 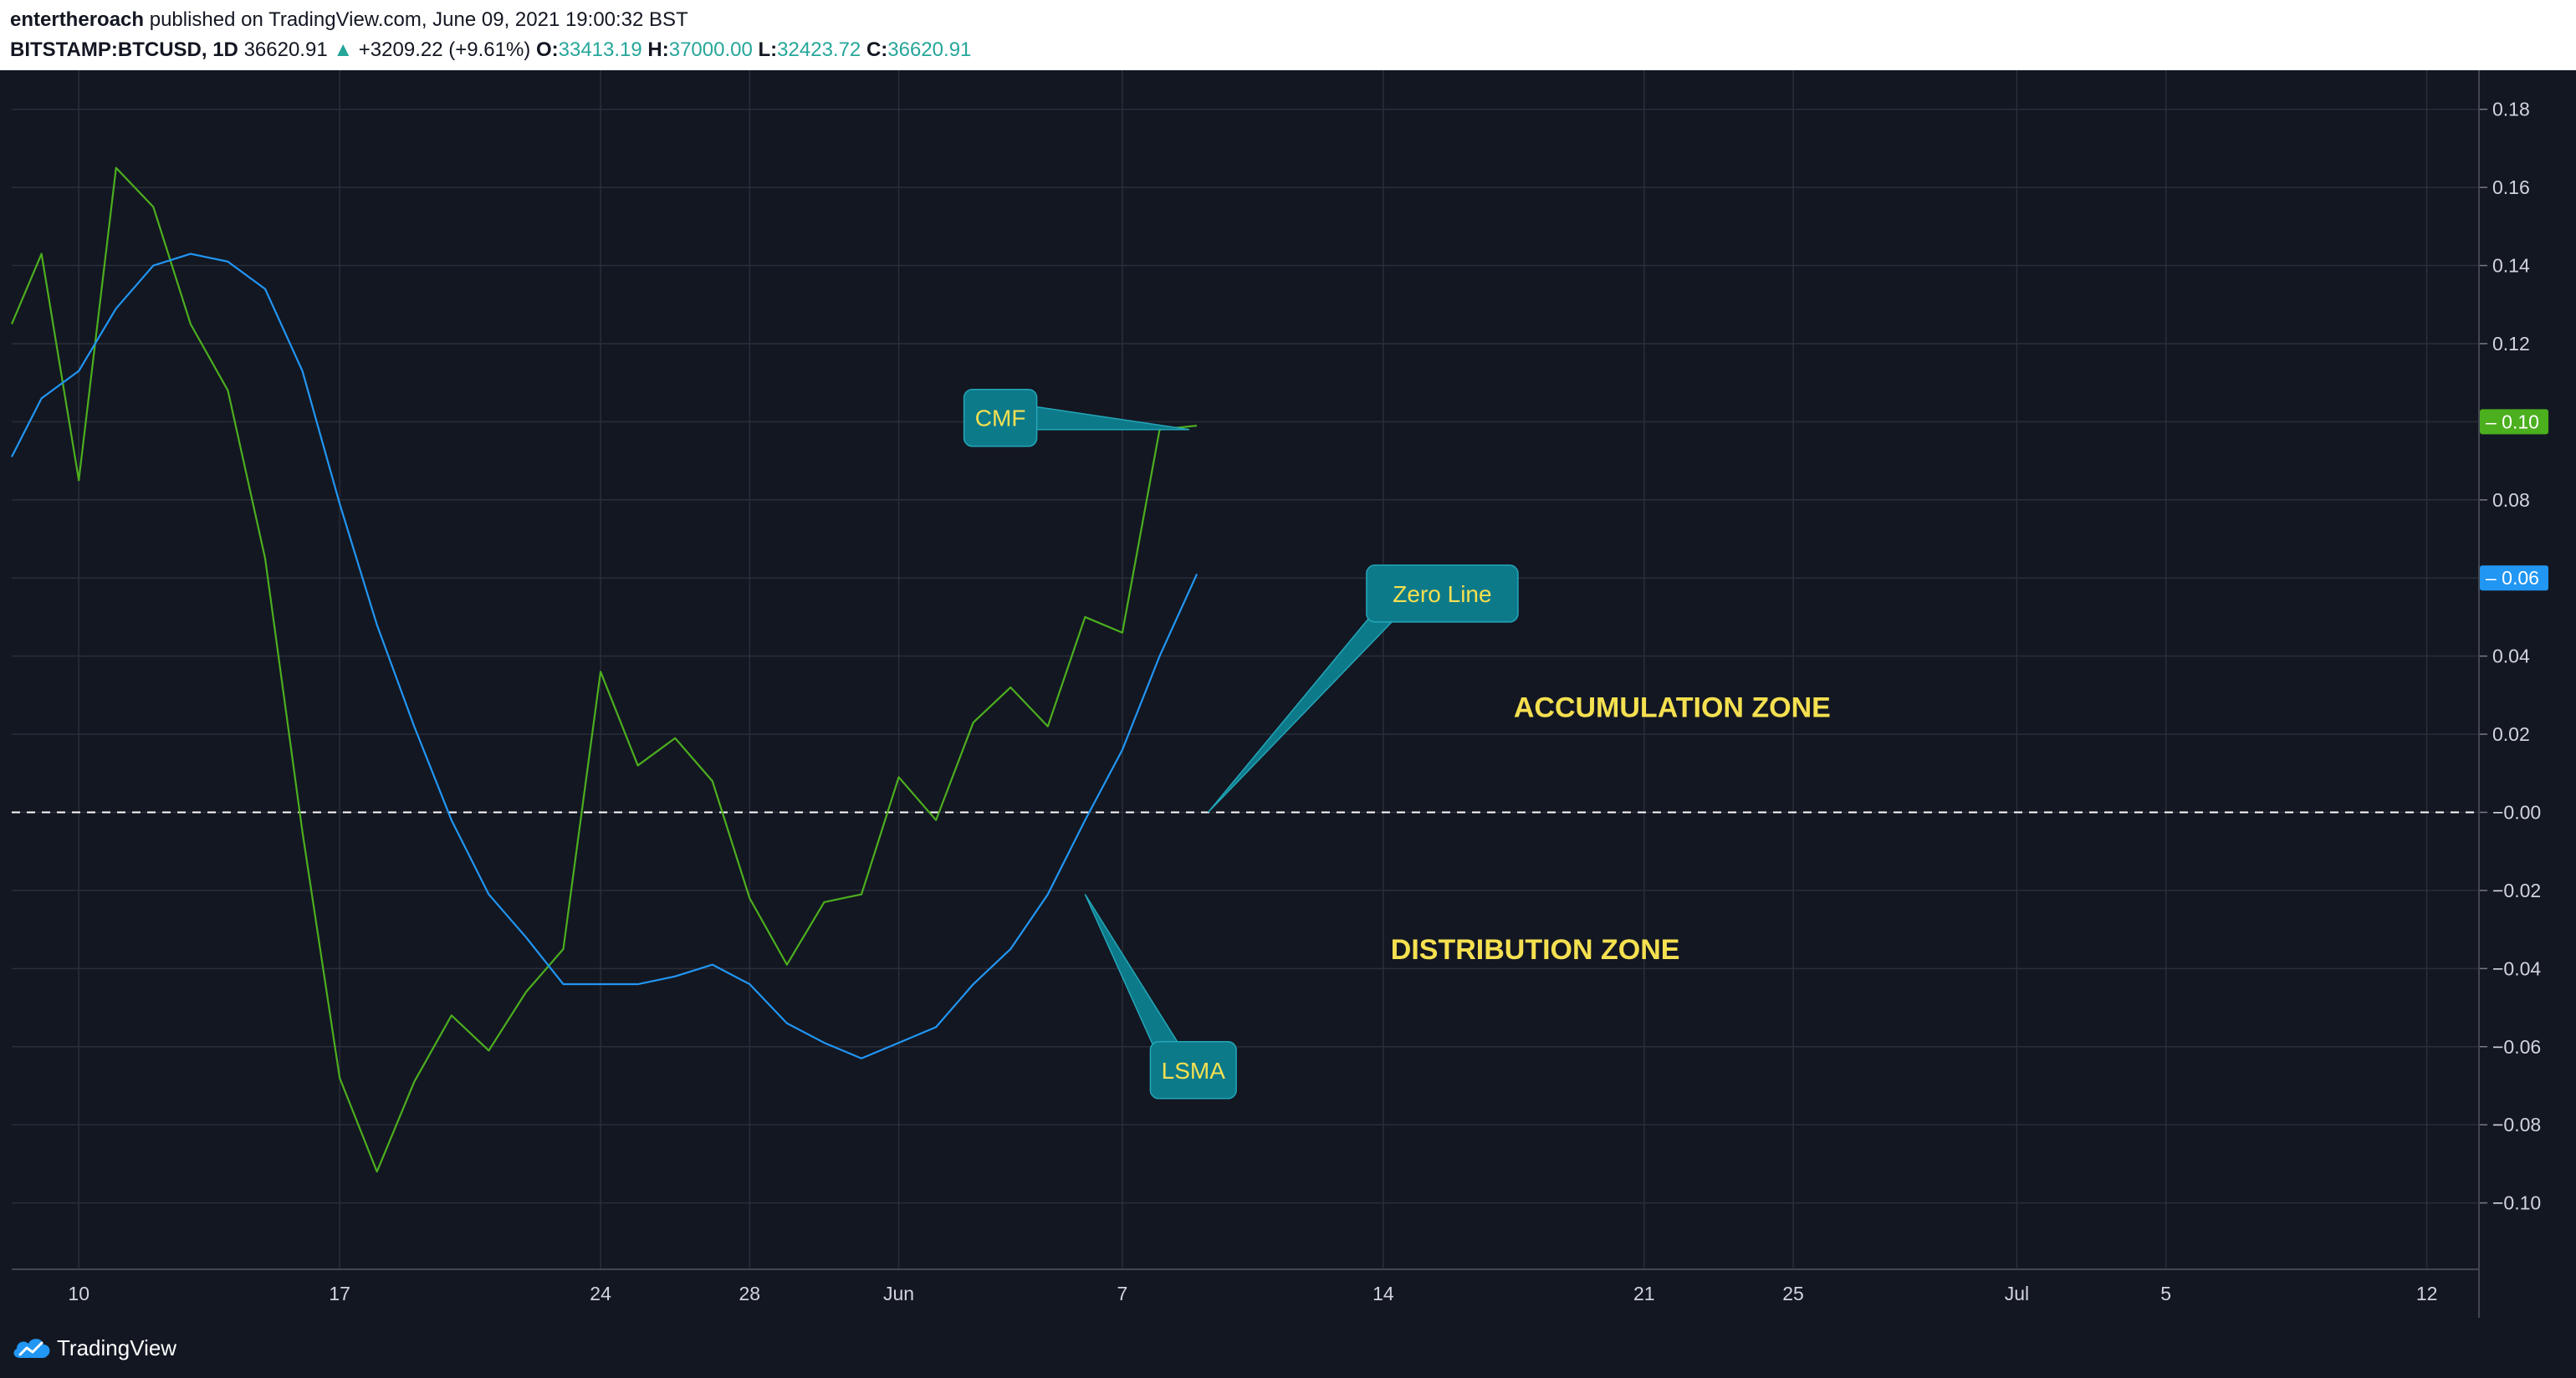 I want to click on low-value: 32423.72, so click(x=819, y=49).